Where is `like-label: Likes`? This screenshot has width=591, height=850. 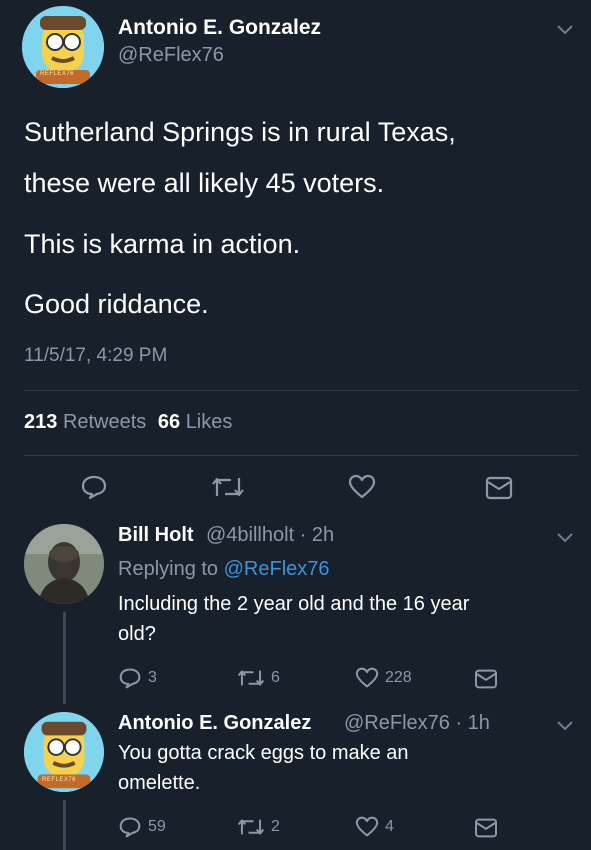 like-label: Likes is located at coordinates (209, 422).